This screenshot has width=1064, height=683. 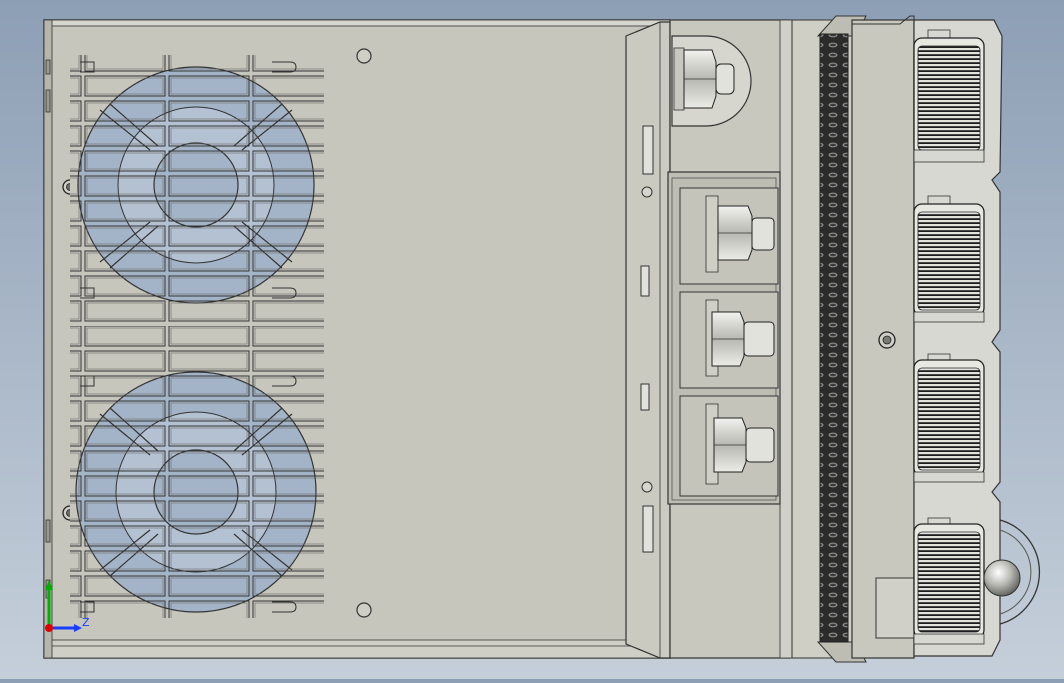 What do you see at coordinates (949, 156) in the screenshot?
I see `connector-1-collar` at bounding box center [949, 156].